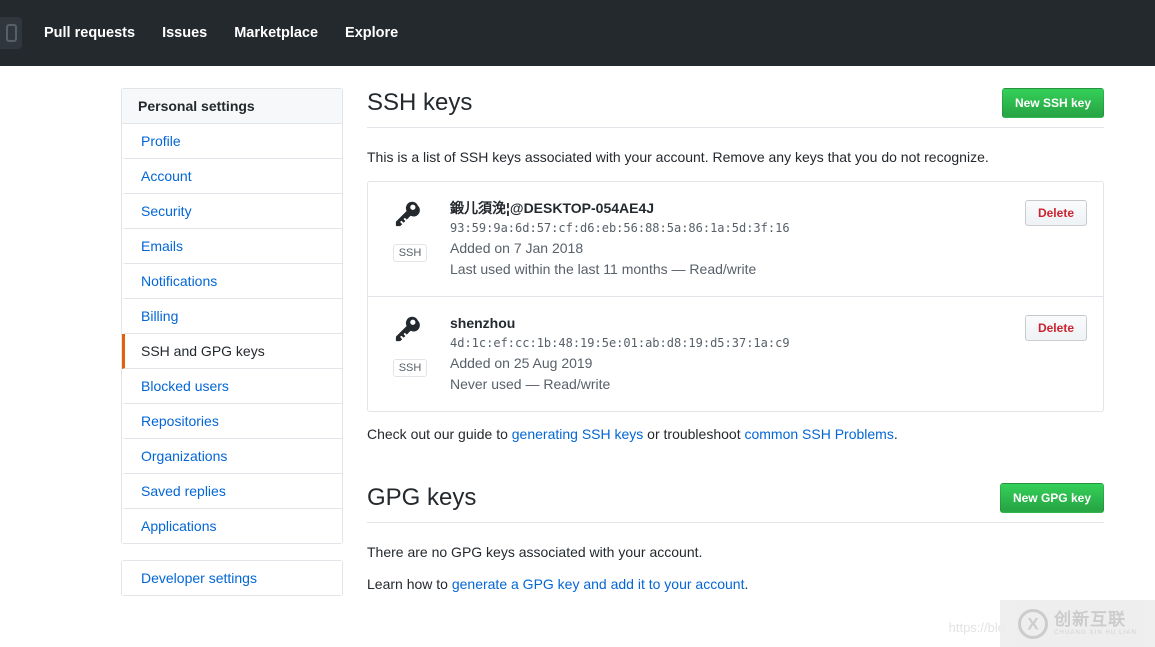 The width and height of the screenshot is (1155, 647). What do you see at coordinates (439, 434) in the screenshot?
I see `ssh-help-prefix: Check out our guide to` at bounding box center [439, 434].